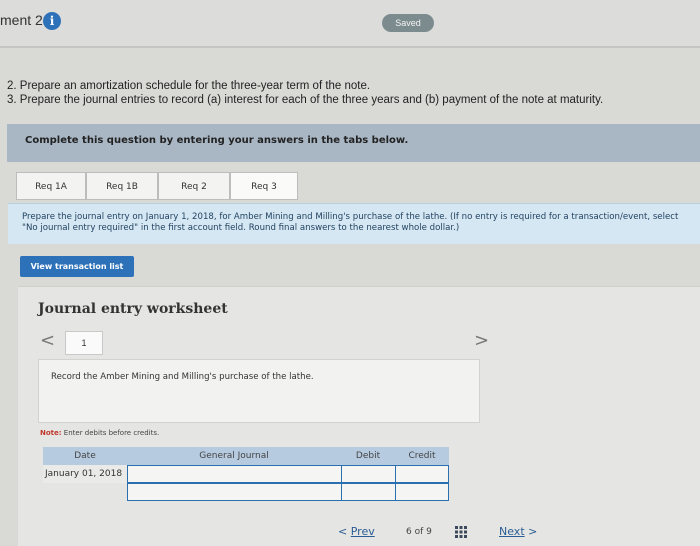 The height and width of the screenshot is (546, 700). I want to click on tab-req-2: Req 2, so click(194, 186).